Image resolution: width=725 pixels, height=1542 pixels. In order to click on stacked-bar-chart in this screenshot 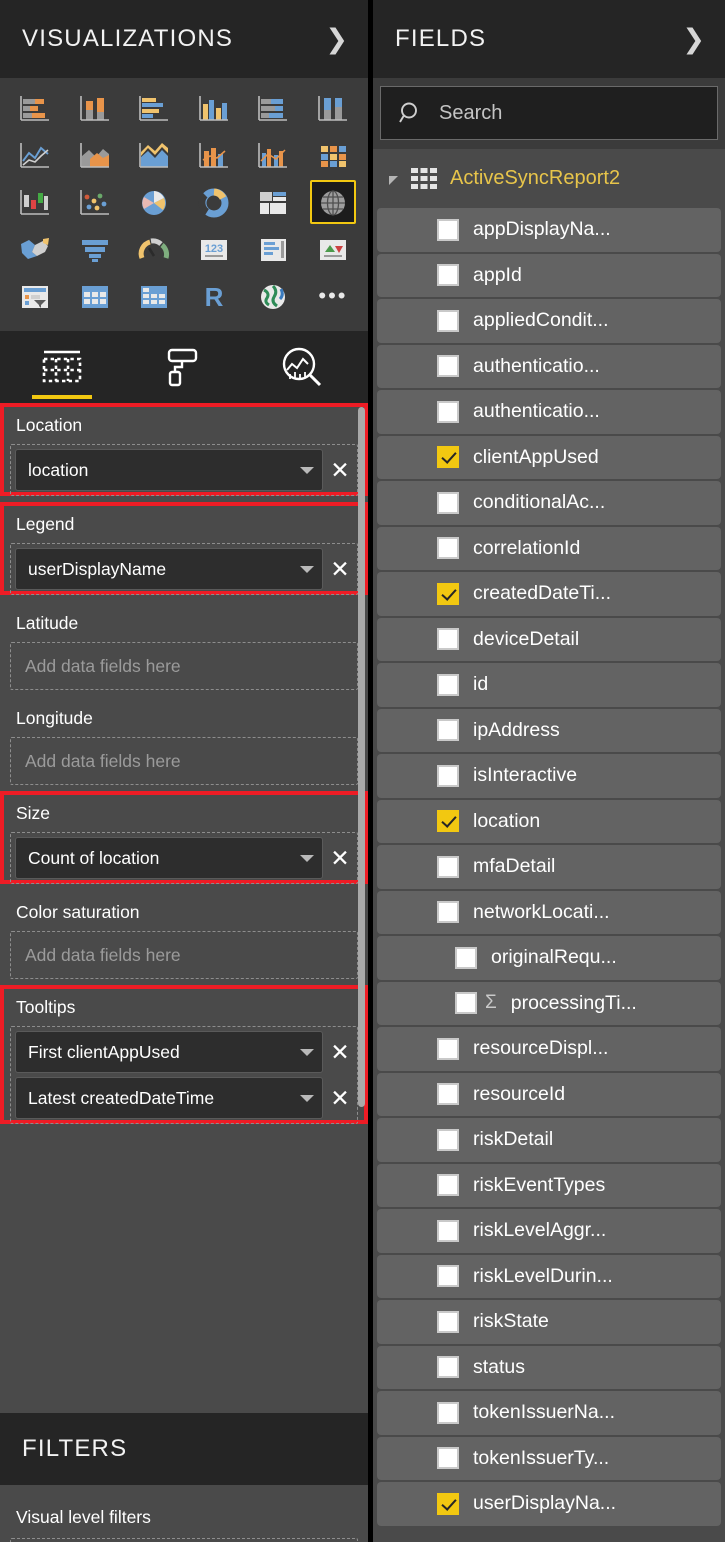, I will do `click(35, 108)`.